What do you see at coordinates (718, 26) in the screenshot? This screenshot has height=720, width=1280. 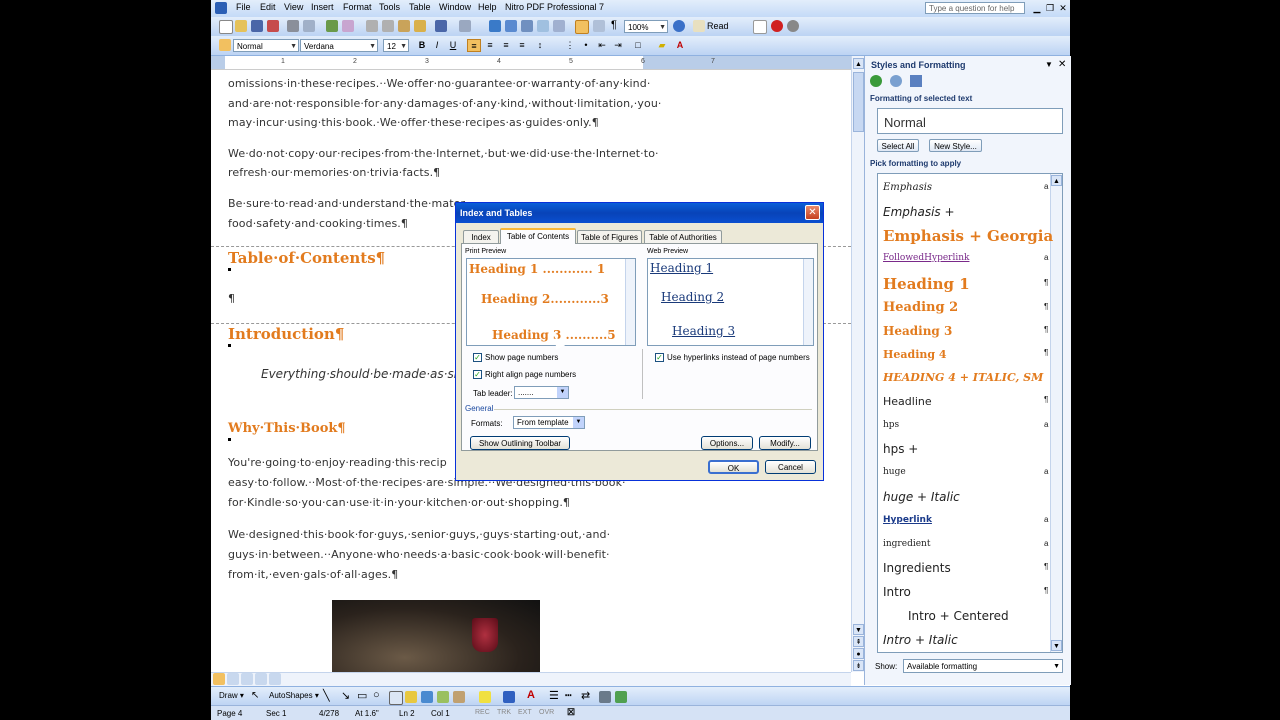 I see `read-button: Read` at bounding box center [718, 26].